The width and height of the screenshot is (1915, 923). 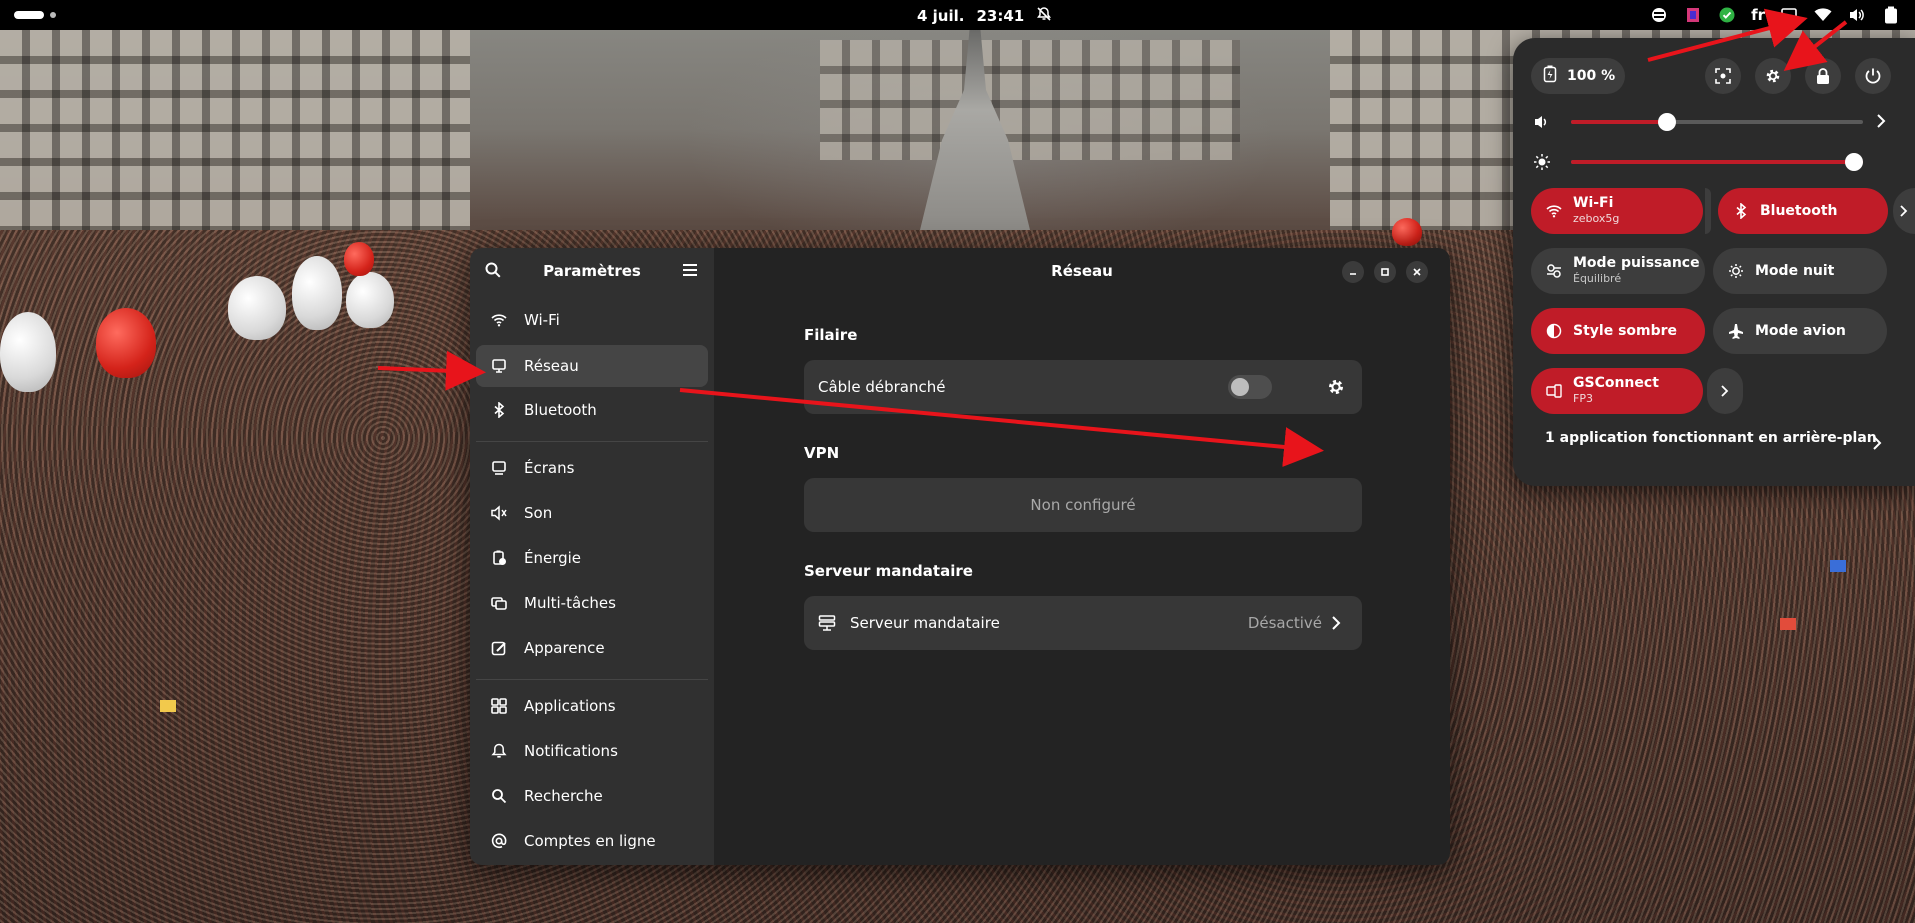 I want to click on night-mode-label: Mode nuit, so click(x=1795, y=270).